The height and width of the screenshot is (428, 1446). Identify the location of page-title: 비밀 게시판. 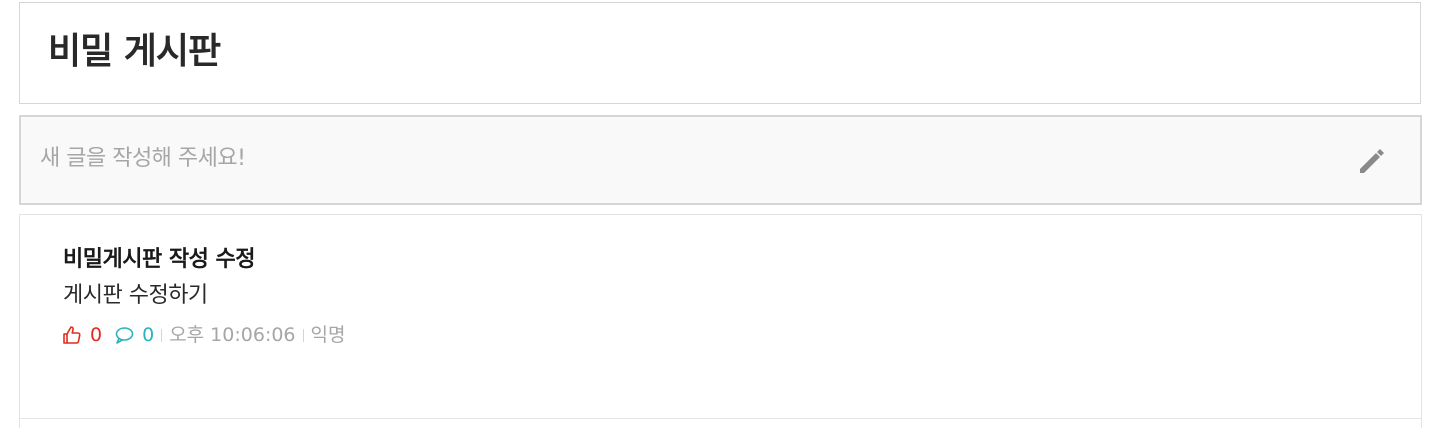
(134, 51).